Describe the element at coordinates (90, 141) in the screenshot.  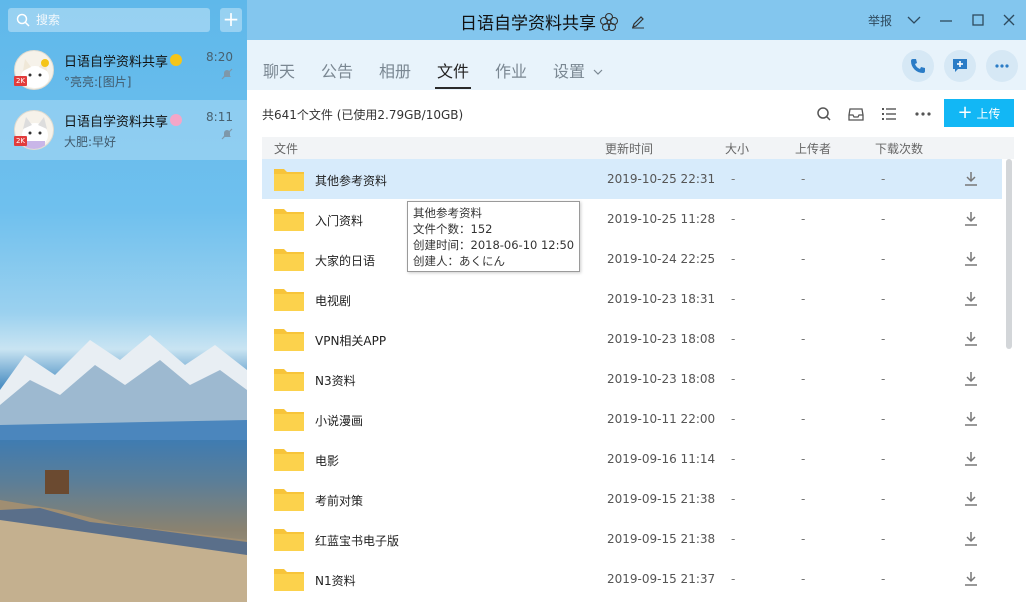
I see `chat-preview: 大肥:早好` at that location.